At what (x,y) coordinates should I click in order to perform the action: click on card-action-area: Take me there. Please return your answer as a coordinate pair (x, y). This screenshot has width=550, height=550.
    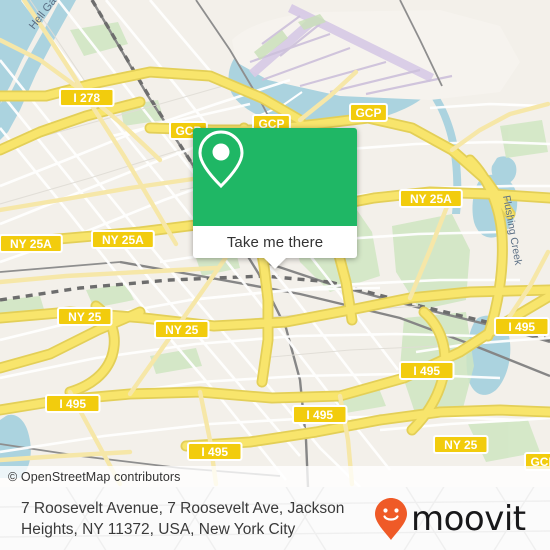
    Looking at the image, I should click on (275, 247).